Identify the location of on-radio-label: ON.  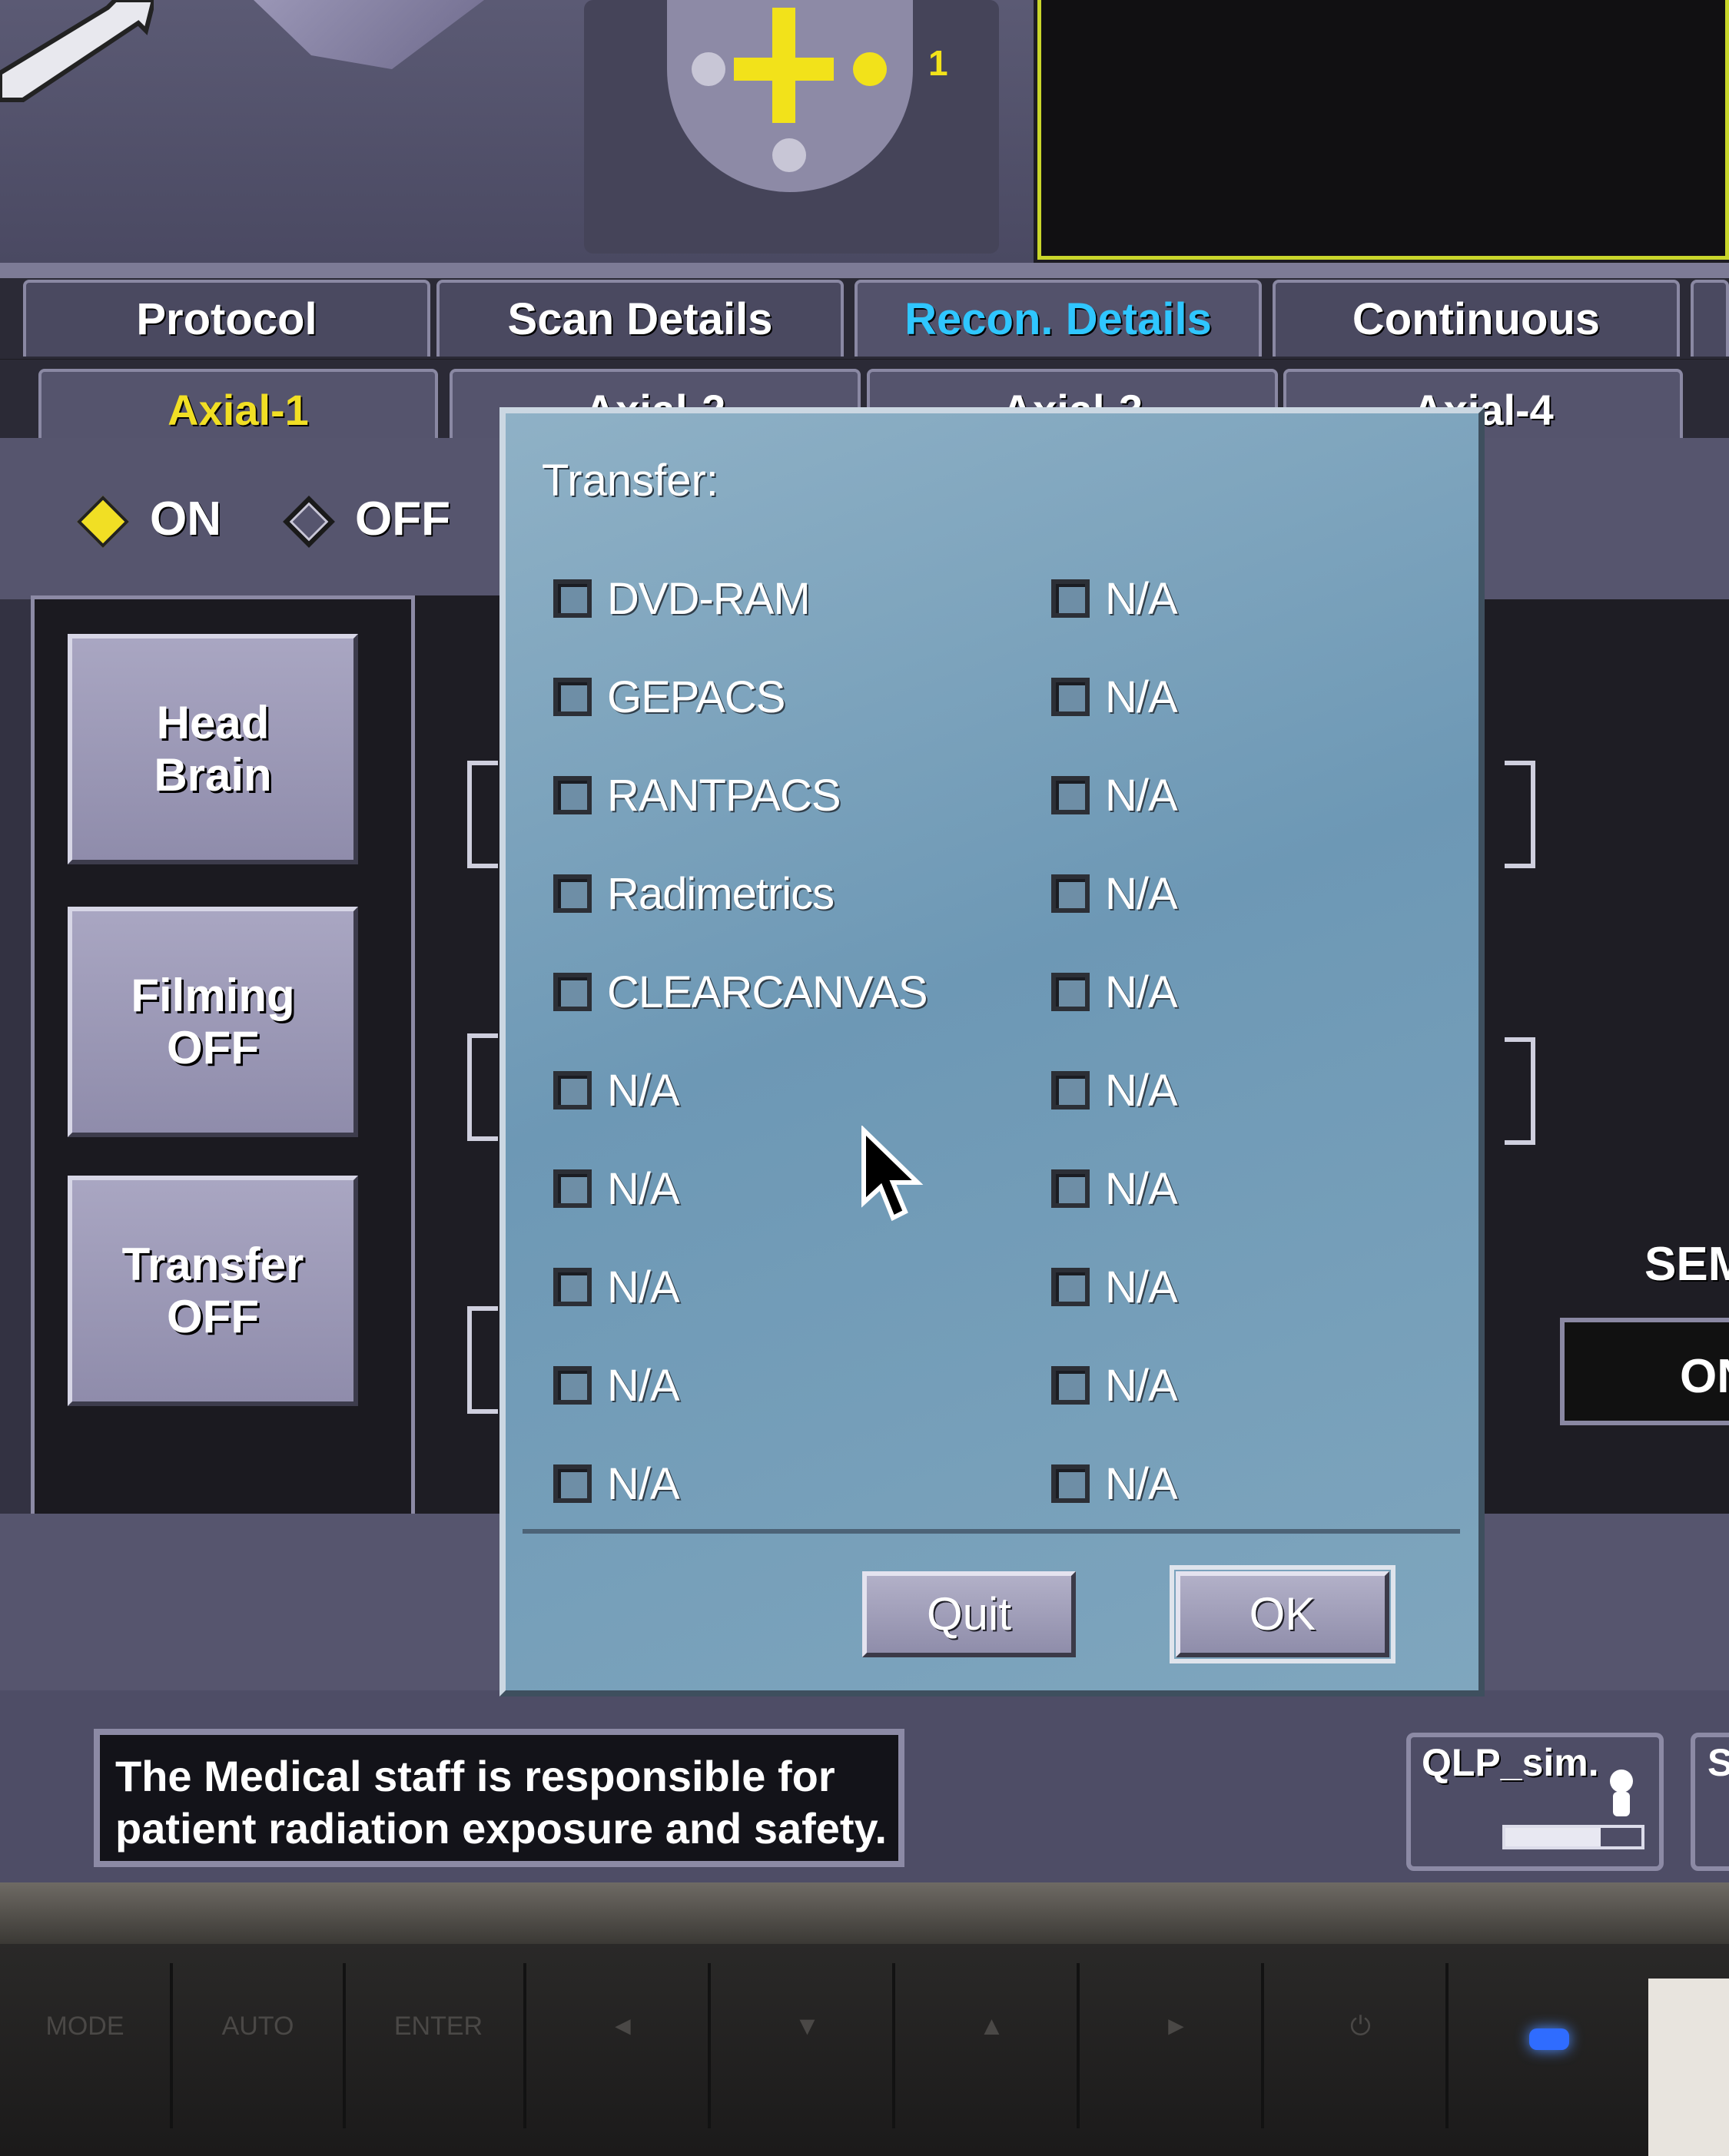
(185, 519).